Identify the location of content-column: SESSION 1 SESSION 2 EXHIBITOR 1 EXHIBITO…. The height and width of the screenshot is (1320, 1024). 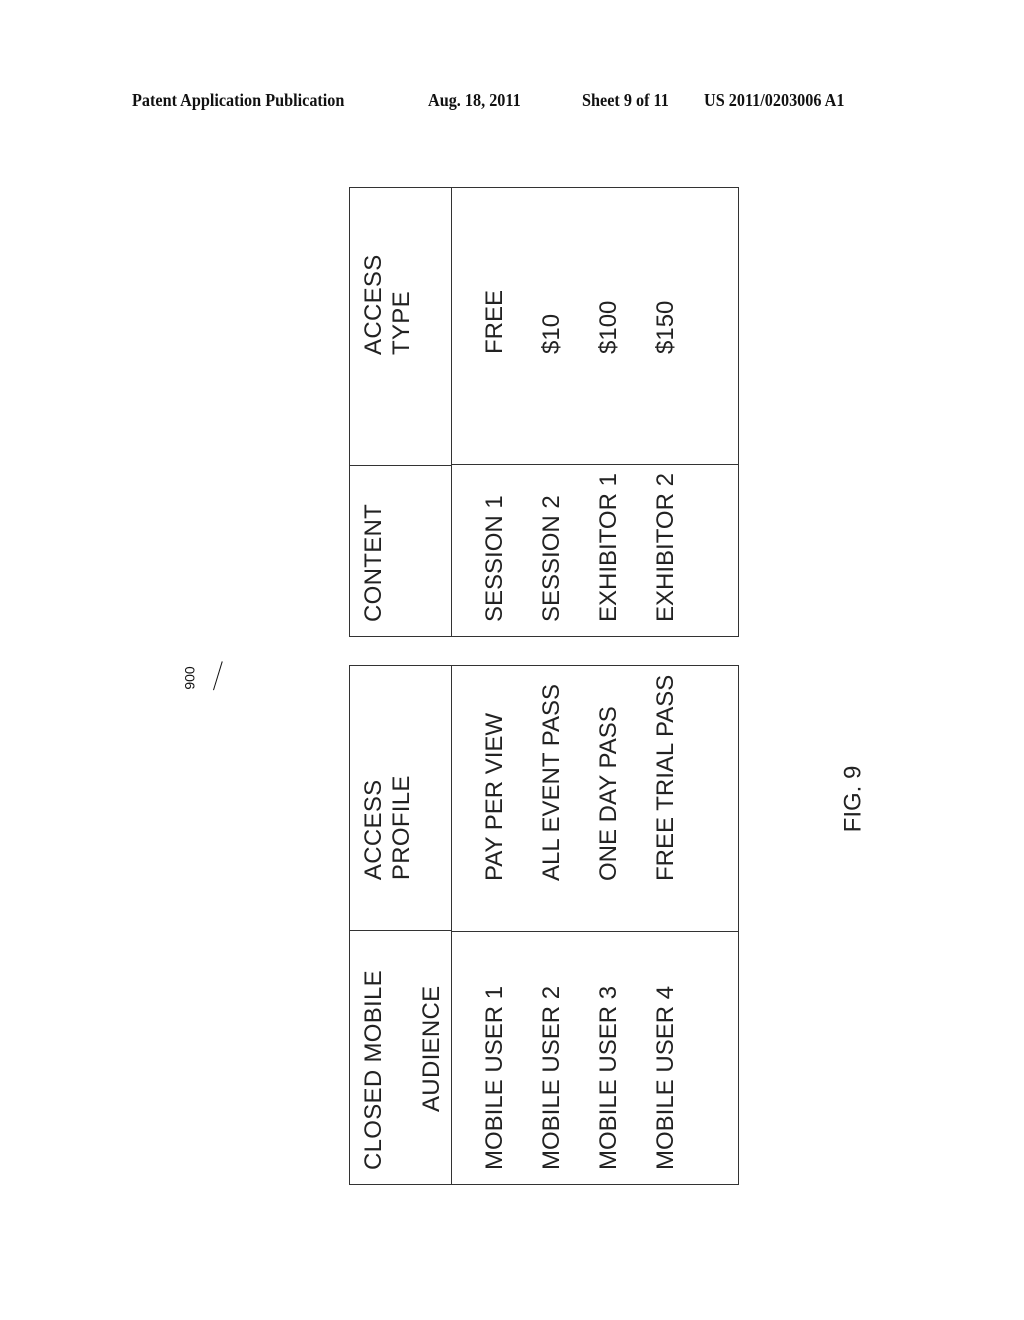
(595, 550).